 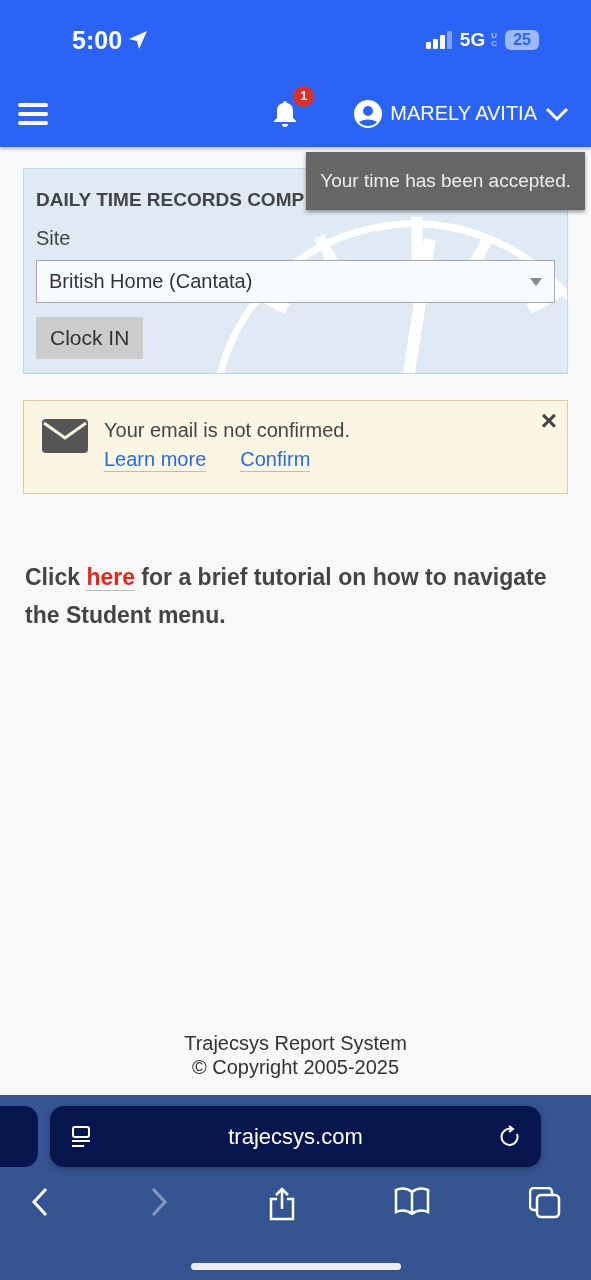 I want to click on card-title: DAILY TIME RECORDS COMP, so click(x=170, y=200).